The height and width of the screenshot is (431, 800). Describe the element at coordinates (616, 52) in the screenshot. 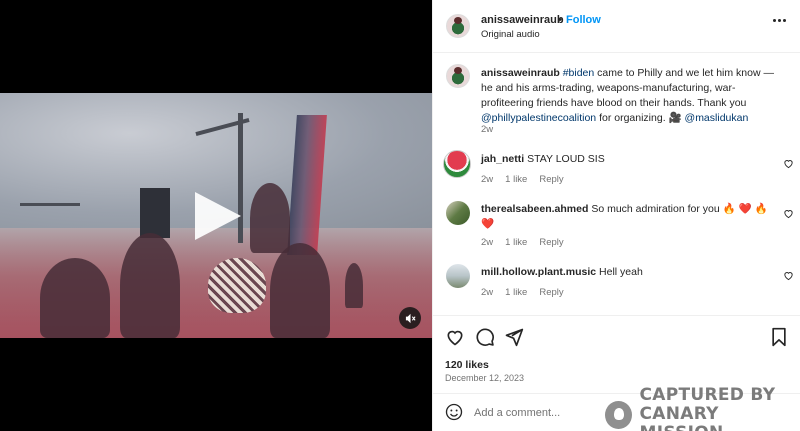

I see `header-divider` at that location.